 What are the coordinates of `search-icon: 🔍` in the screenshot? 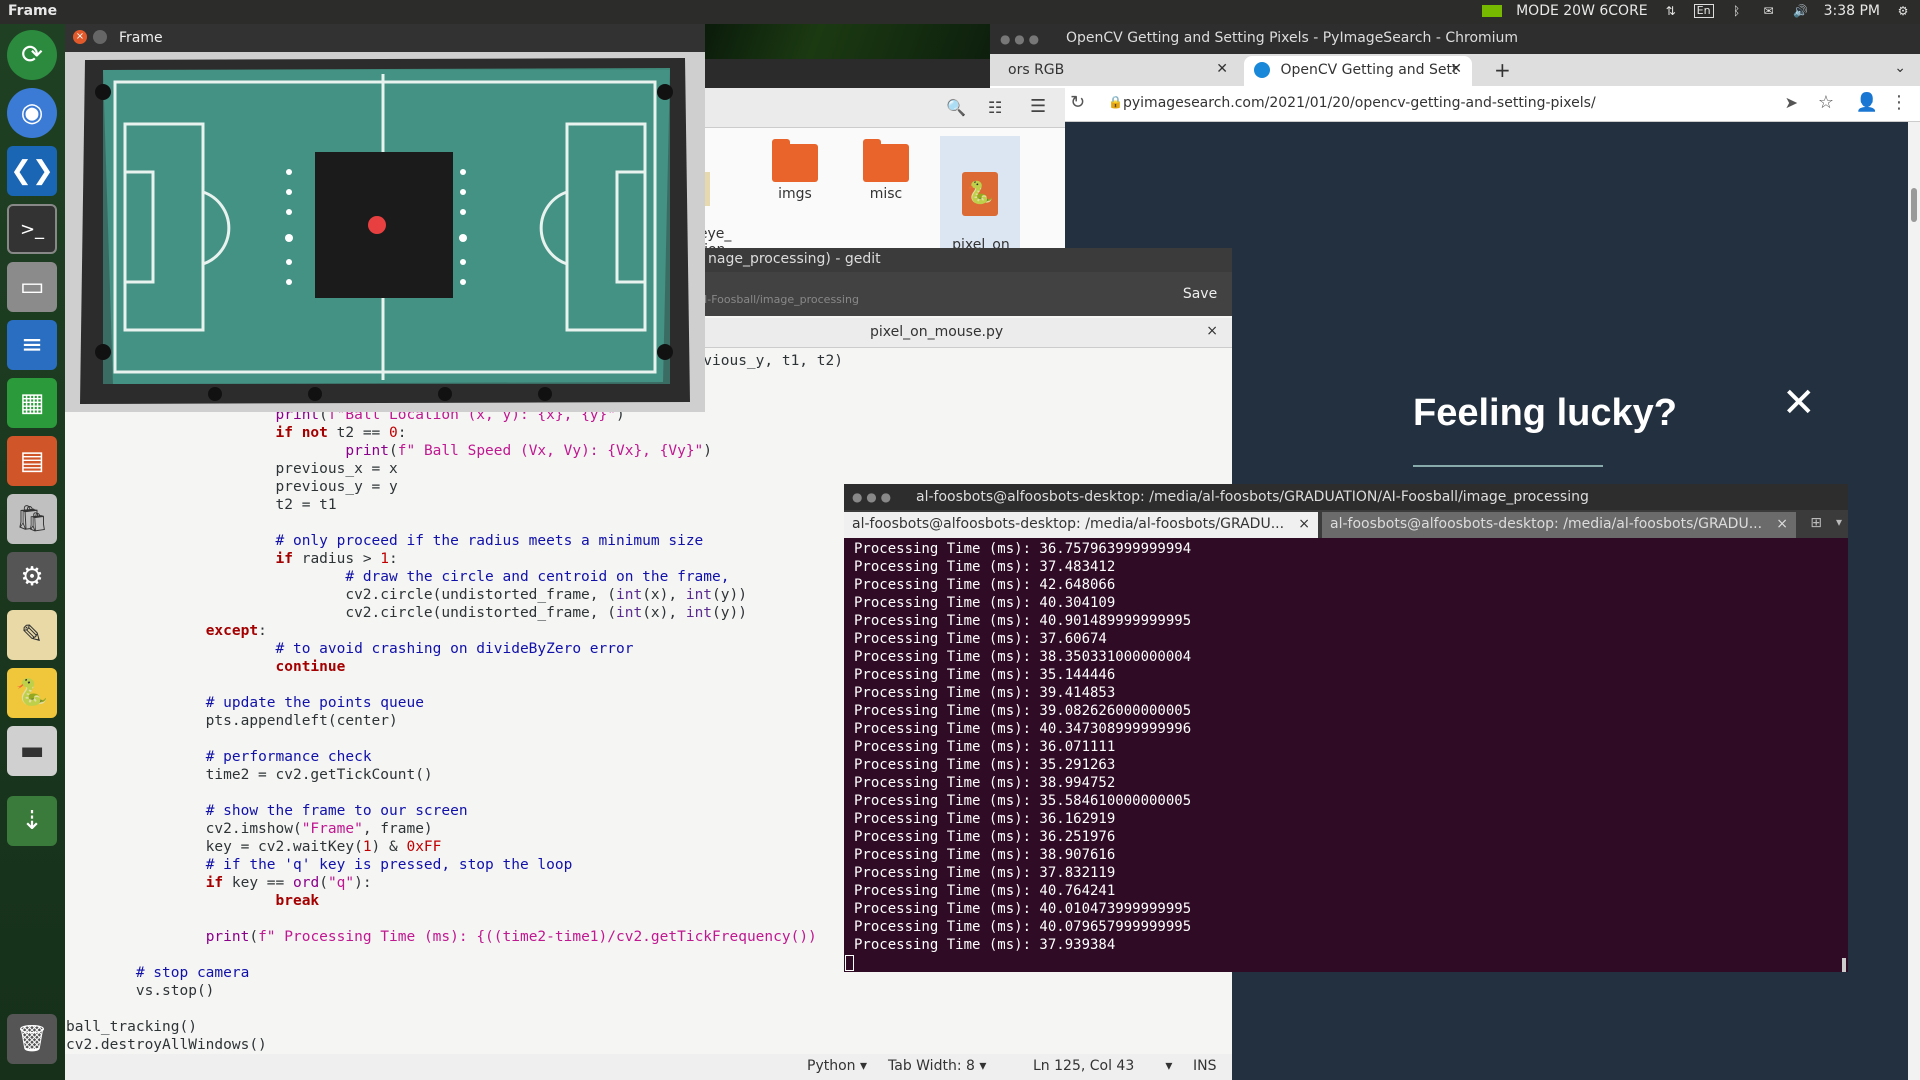 It's located at (956, 107).